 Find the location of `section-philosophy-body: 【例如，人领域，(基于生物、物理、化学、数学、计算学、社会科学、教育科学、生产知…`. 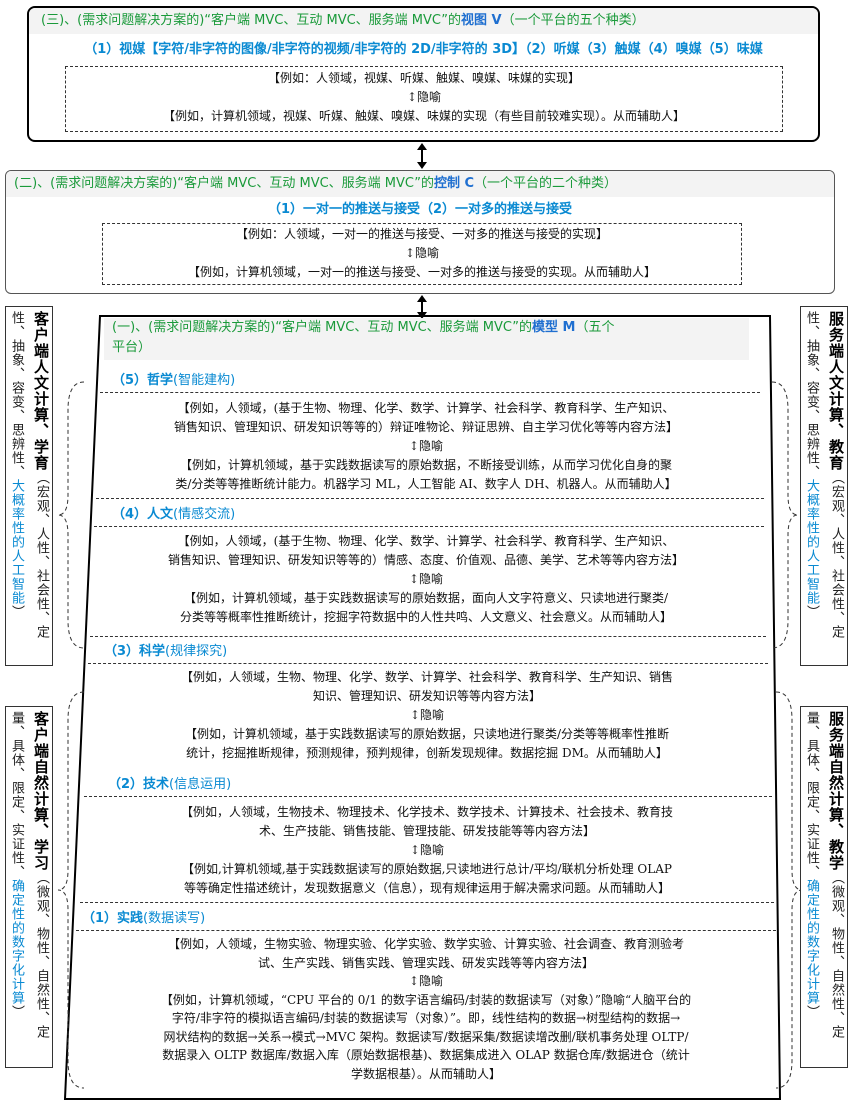

section-philosophy-body: 【例如，人领域，(基于生物、物理、化学、数学、计算学、社会科学、教育科学、生产知… is located at coordinates (425, 446).